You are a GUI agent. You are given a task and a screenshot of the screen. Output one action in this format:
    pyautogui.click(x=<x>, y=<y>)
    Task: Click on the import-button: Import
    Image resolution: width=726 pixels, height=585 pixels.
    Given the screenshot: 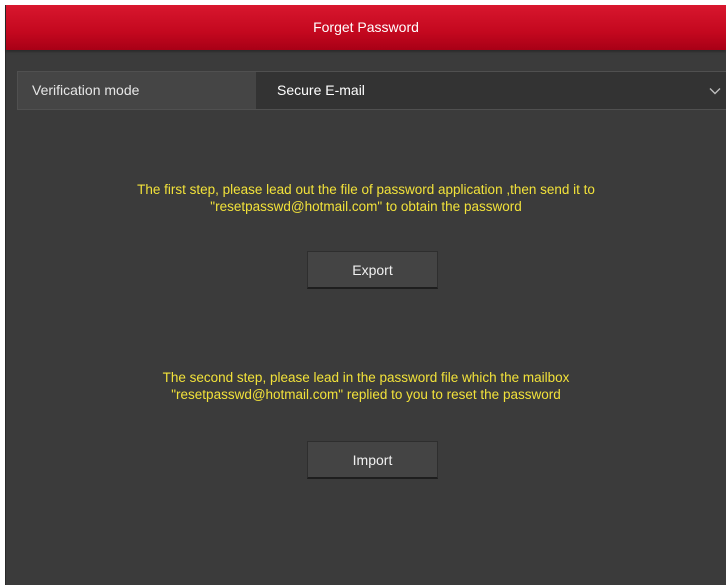 What is the action you would take?
    pyautogui.click(x=372, y=460)
    